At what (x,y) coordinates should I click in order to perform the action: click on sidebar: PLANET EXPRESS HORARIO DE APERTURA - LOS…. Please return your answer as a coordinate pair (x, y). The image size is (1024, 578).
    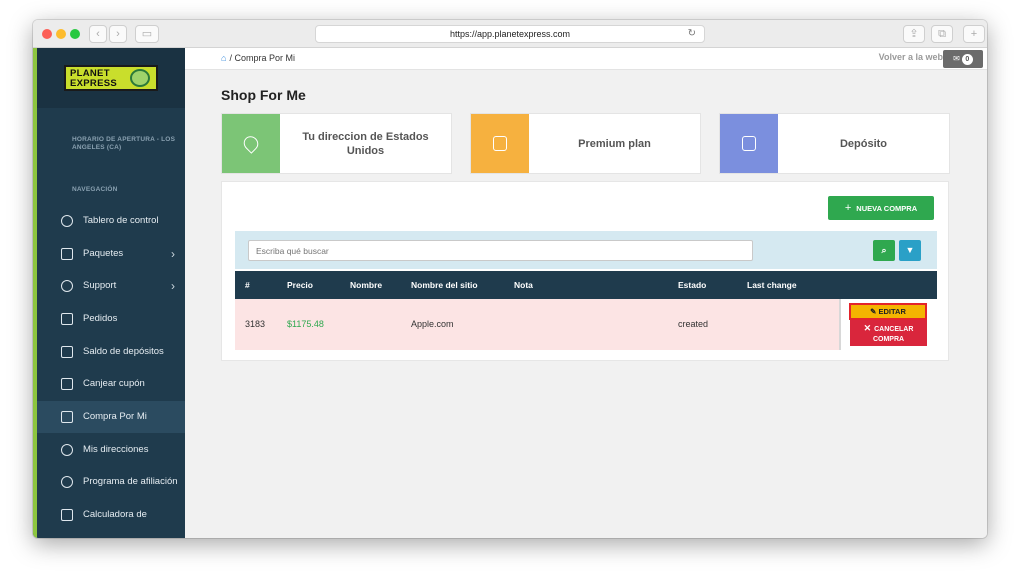
    Looking at the image, I should click on (109, 293).